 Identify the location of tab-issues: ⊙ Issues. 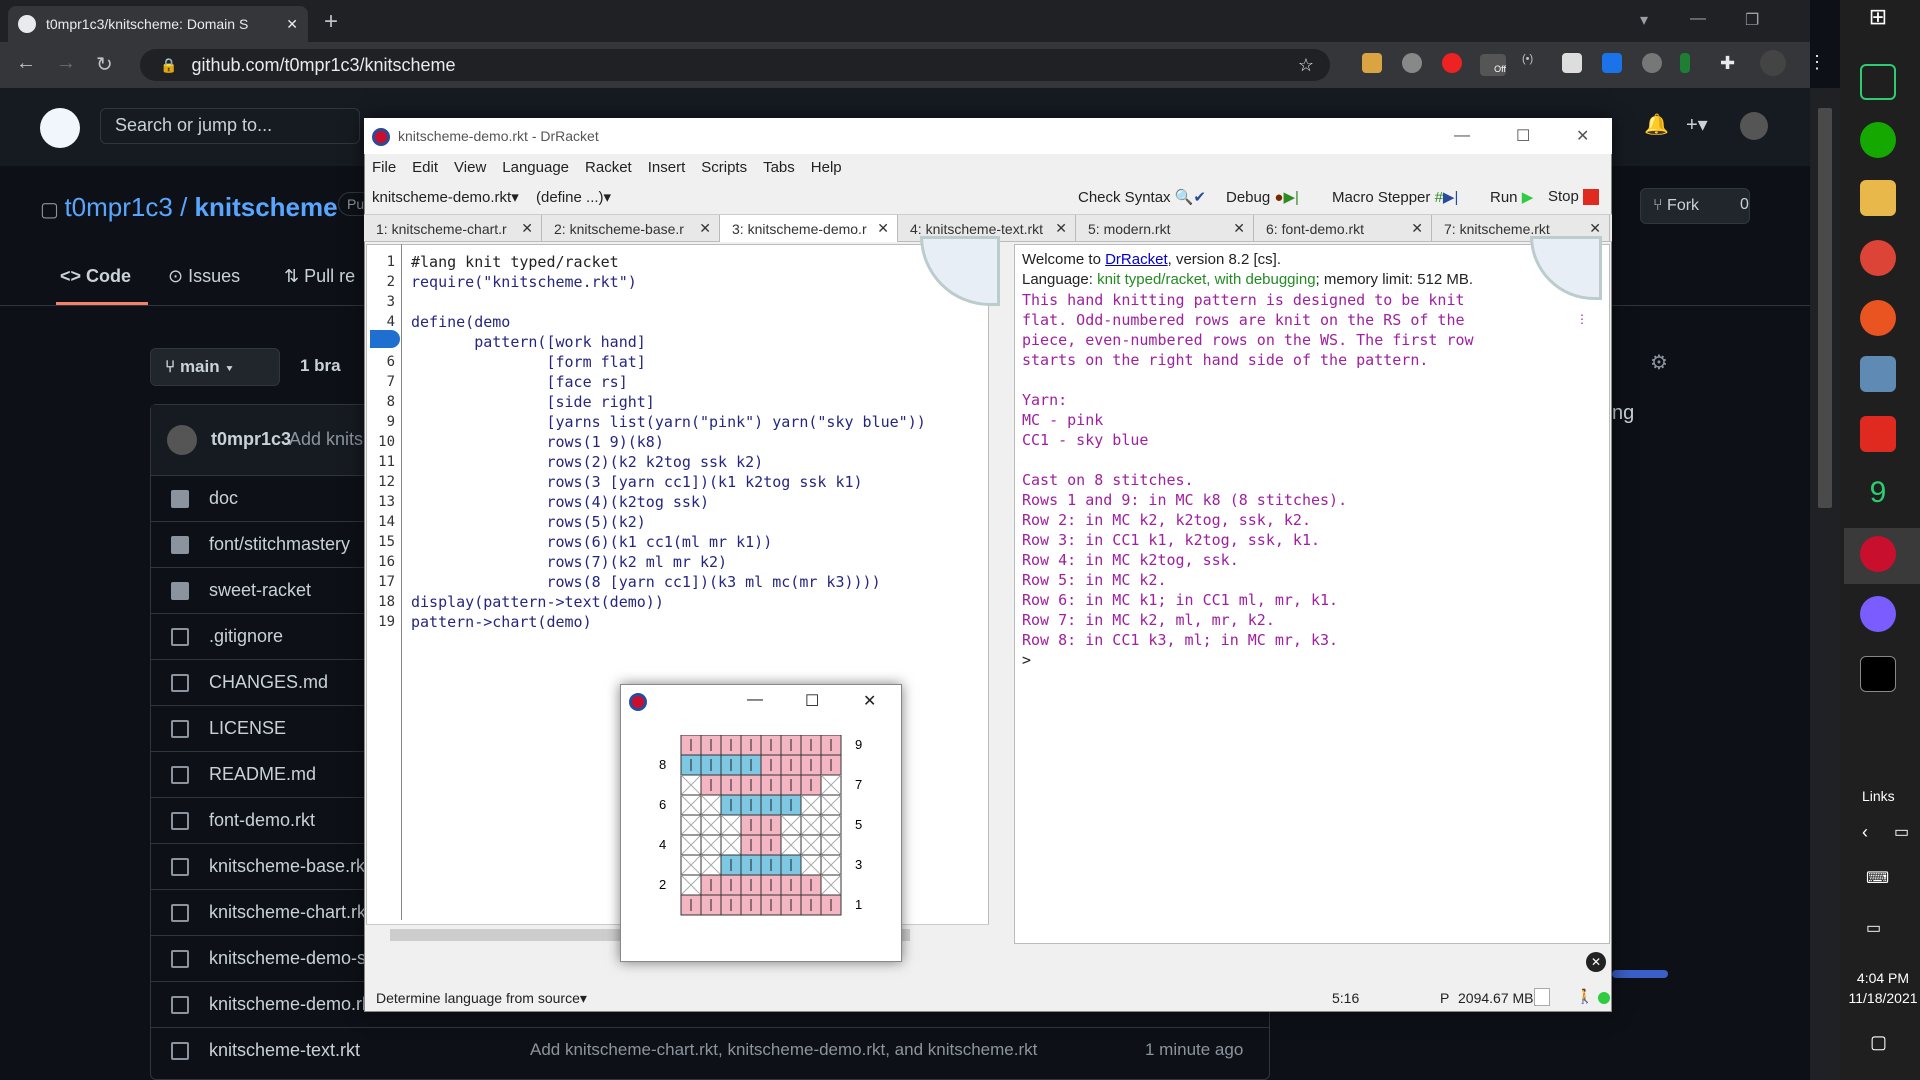
(204, 276).